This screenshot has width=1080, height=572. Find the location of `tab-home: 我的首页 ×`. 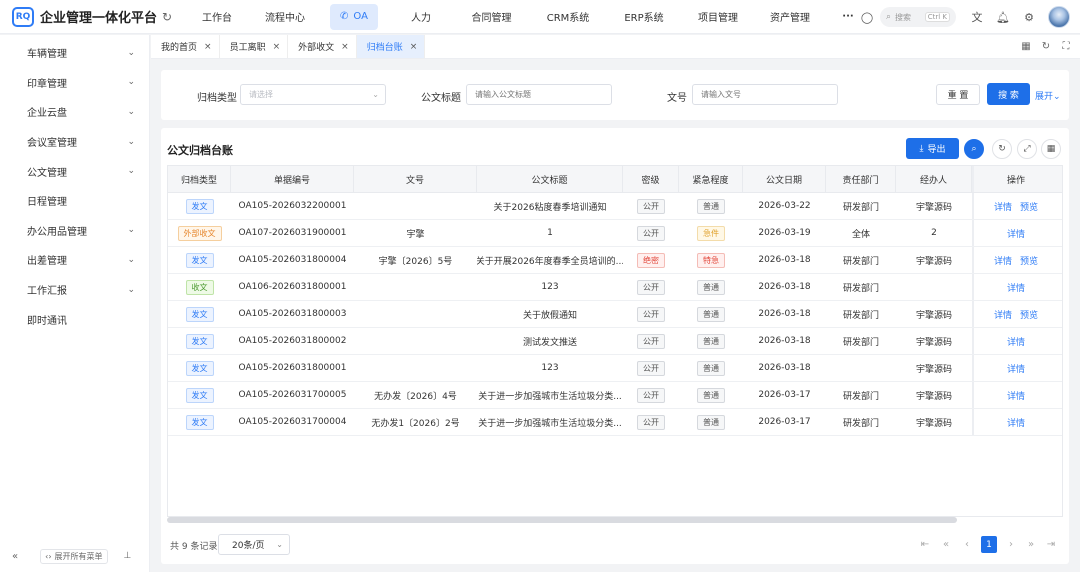

tab-home: 我的首页 × is located at coordinates (185, 46).